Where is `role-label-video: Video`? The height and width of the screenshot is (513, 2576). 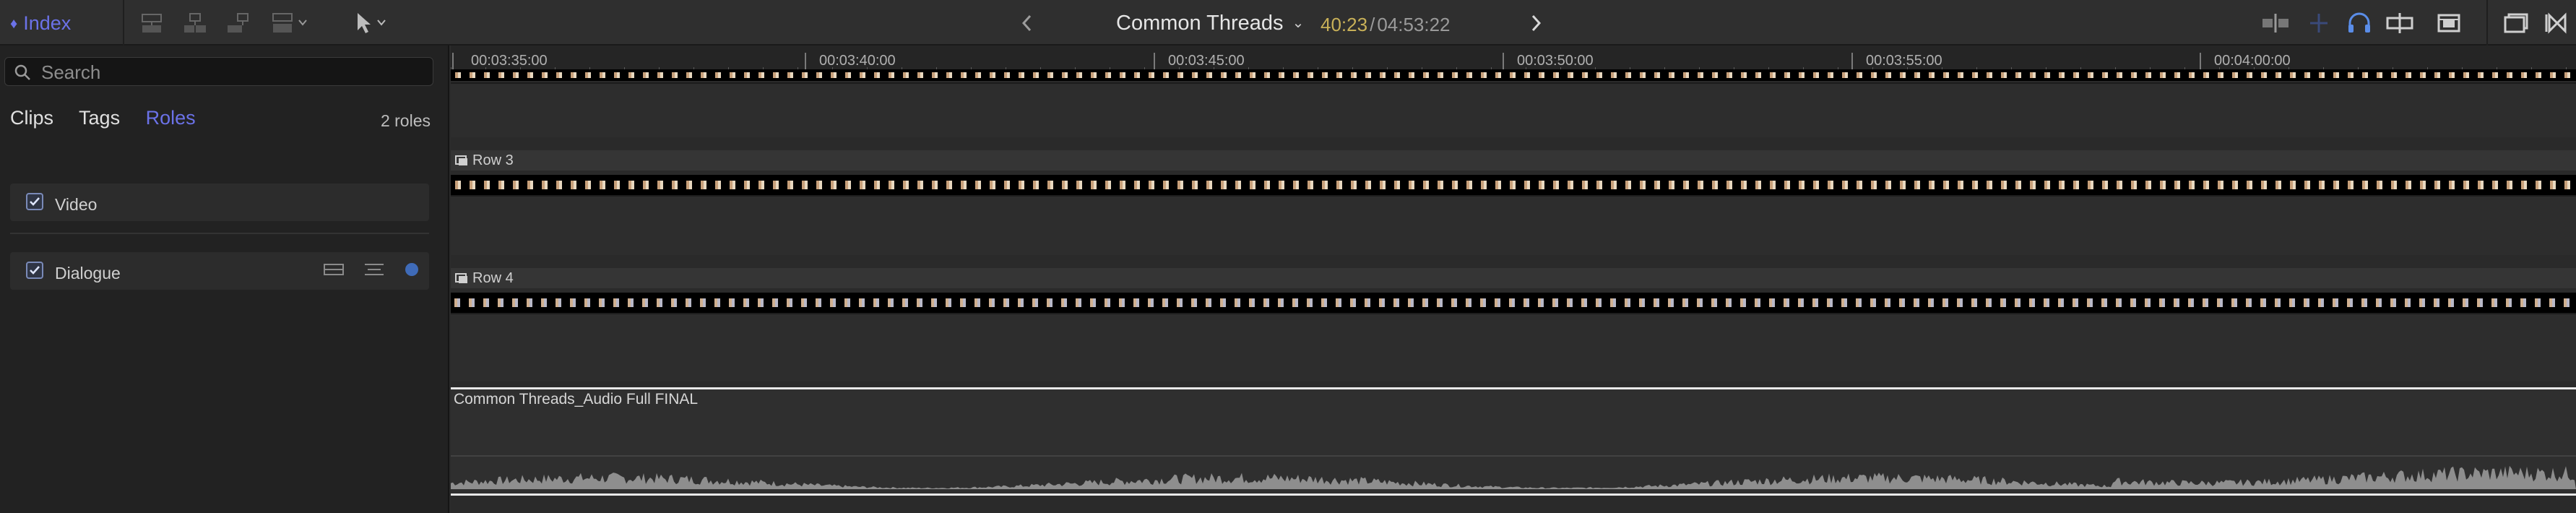 role-label-video: Video is located at coordinates (76, 204).